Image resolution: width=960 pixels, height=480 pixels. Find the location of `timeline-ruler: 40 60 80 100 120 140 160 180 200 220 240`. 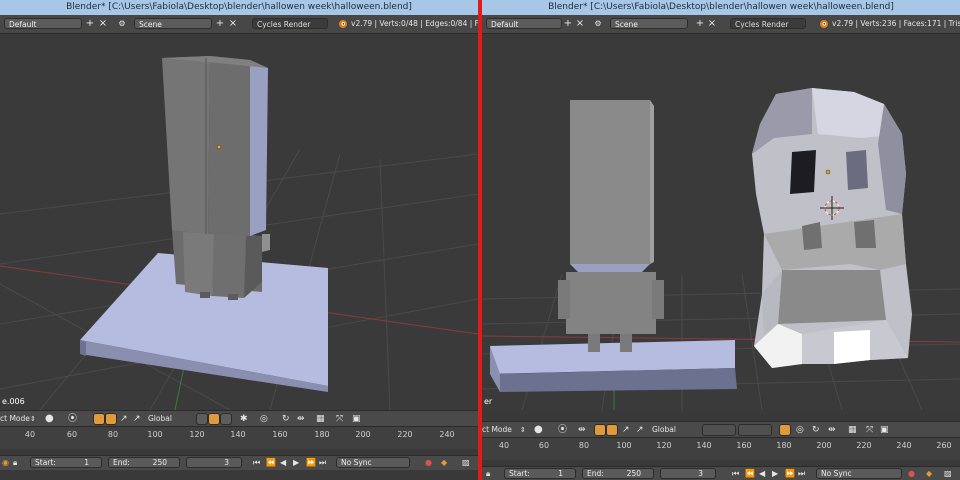

timeline-ruler: 40 60 80 100 120 140 160 180 200 220 240 is located at coordinates (239, 437).